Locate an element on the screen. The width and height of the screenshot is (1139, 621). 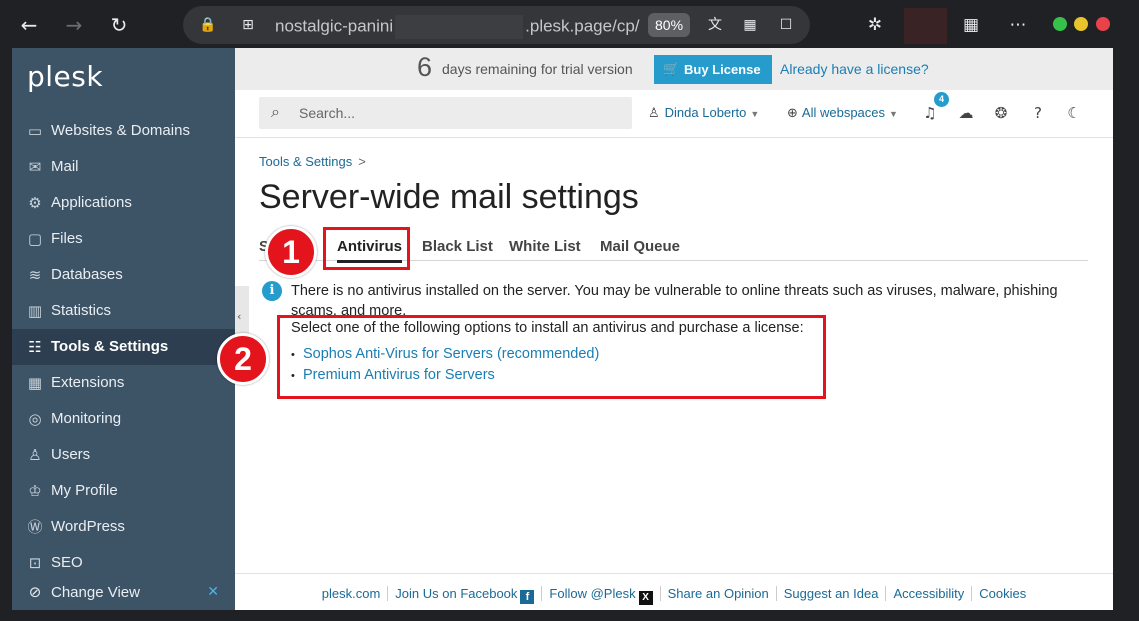
sidebar-item-my-profile: ♔ My Profile is located at coordinates (123, 491).